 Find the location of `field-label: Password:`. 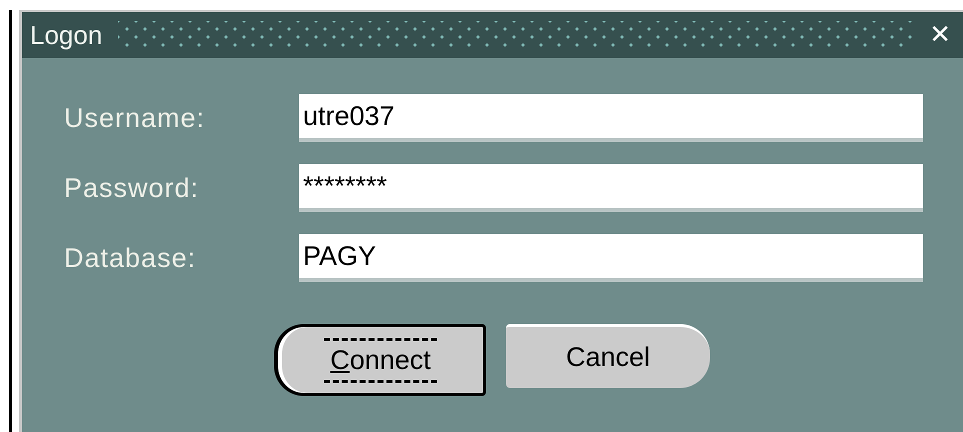

field-label: Password: is located at coordinates (132, 188).